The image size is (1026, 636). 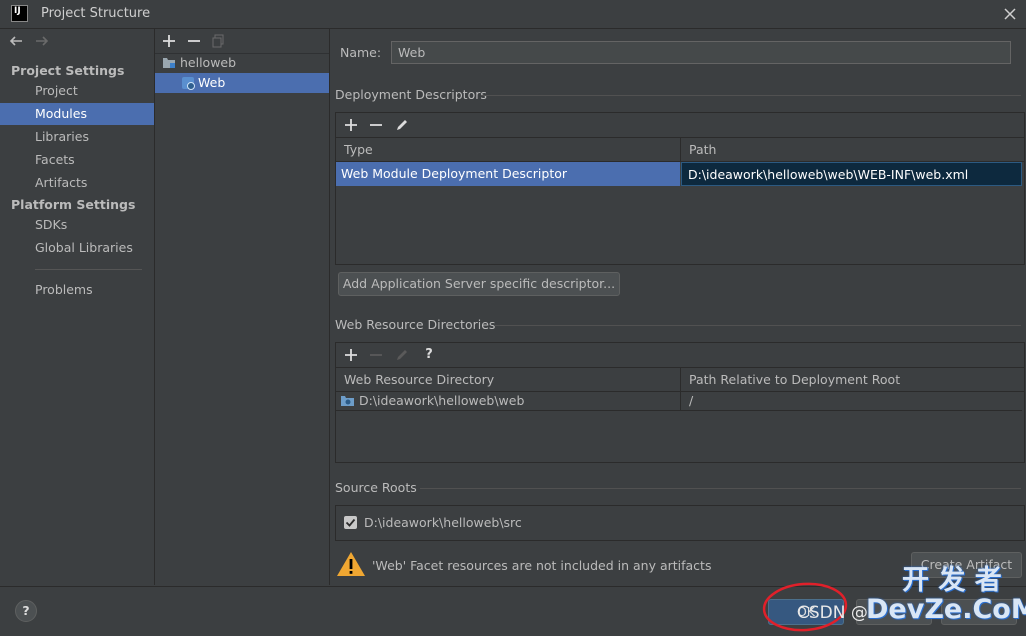 I want to click on web-resource-directories-header: Web Resource Directories, so click(x=415, y=324).